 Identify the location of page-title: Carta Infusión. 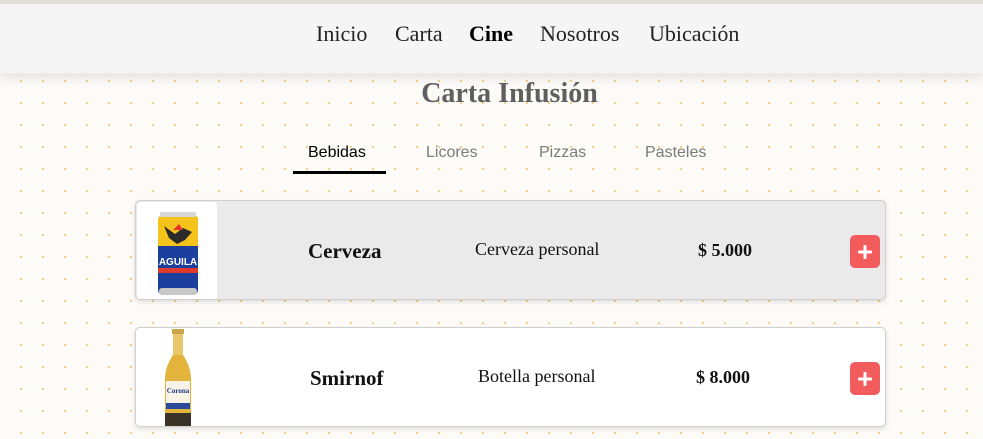
(509, 93).